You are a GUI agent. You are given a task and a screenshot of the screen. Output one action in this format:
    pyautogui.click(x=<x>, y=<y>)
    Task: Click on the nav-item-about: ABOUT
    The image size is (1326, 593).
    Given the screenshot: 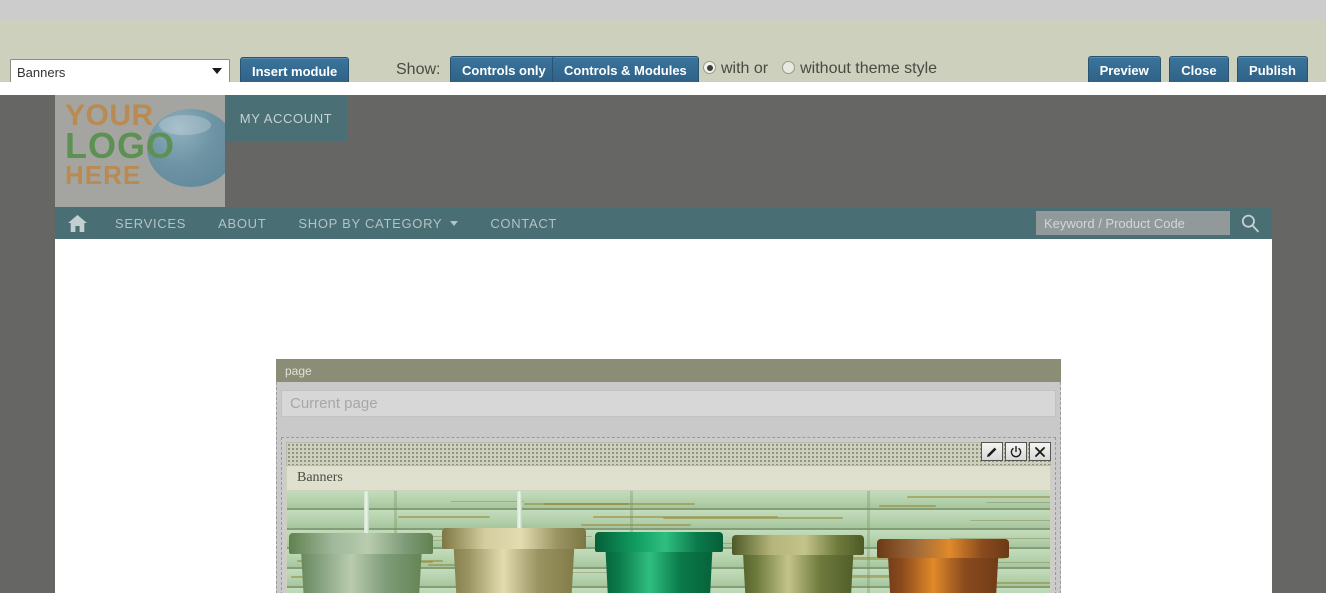 What is the action you would take?
    pyautogui.click(x=242, y=223)
    